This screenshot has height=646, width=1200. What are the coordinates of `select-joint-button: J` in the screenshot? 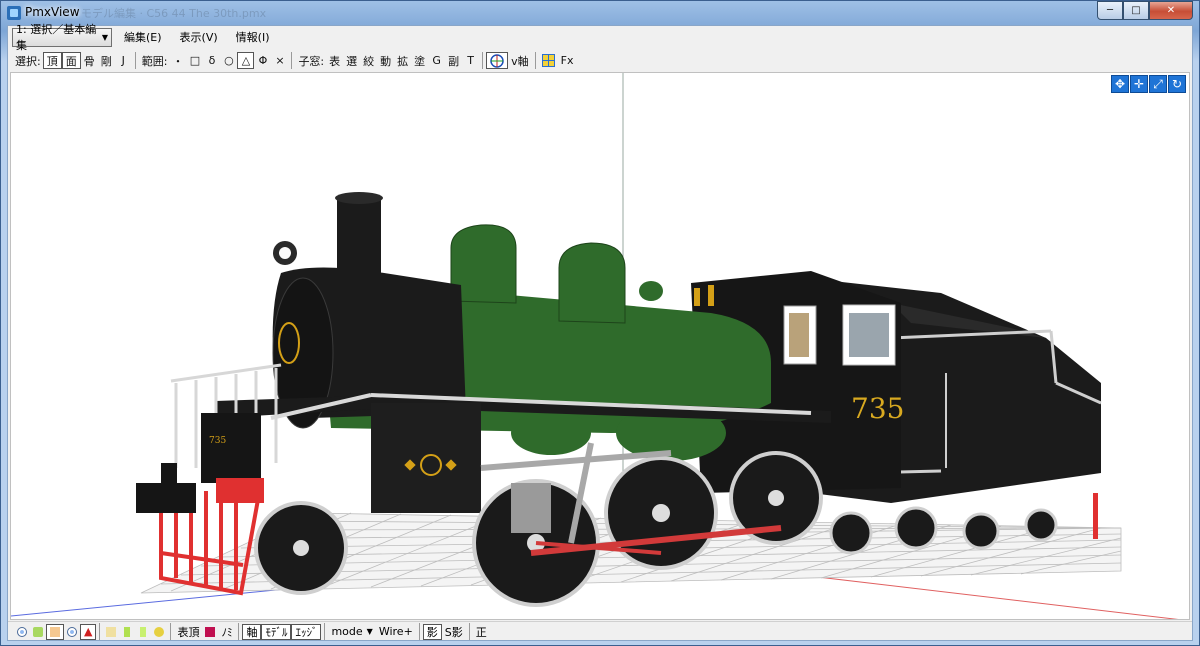 It's located at (123, 60).